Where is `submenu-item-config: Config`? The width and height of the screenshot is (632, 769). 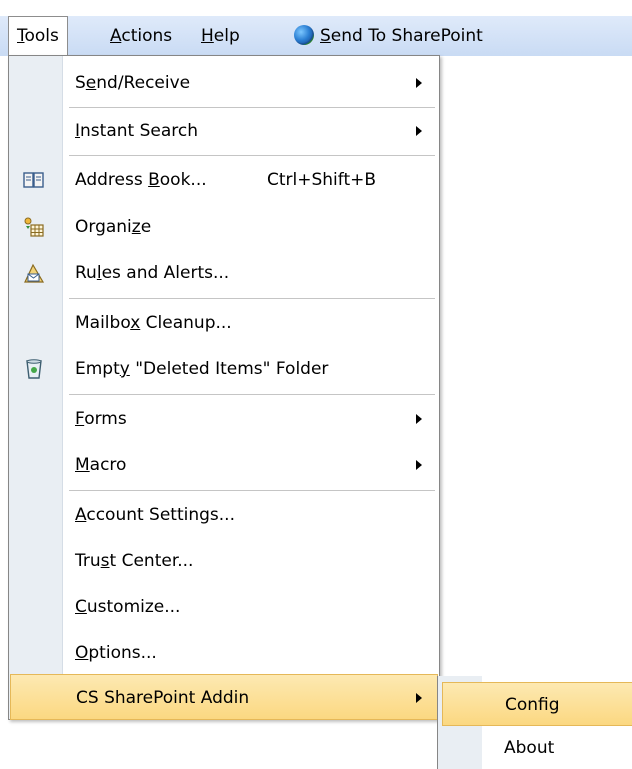 submenu-item-config: Config is located at coordinates (537, 704).